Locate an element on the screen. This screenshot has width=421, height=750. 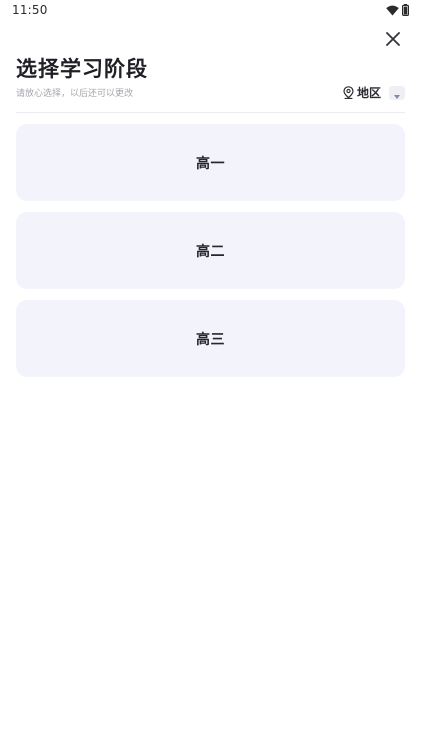
grade-option-1: 高一 is located at coordinates (210, 162).